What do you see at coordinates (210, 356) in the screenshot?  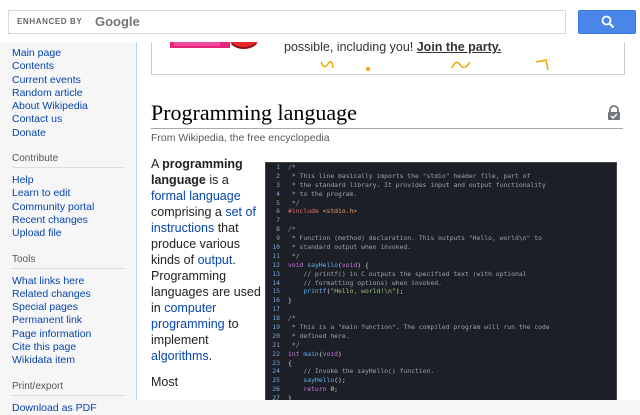 I see `lead-text: .` at bounding box center [210, 356].